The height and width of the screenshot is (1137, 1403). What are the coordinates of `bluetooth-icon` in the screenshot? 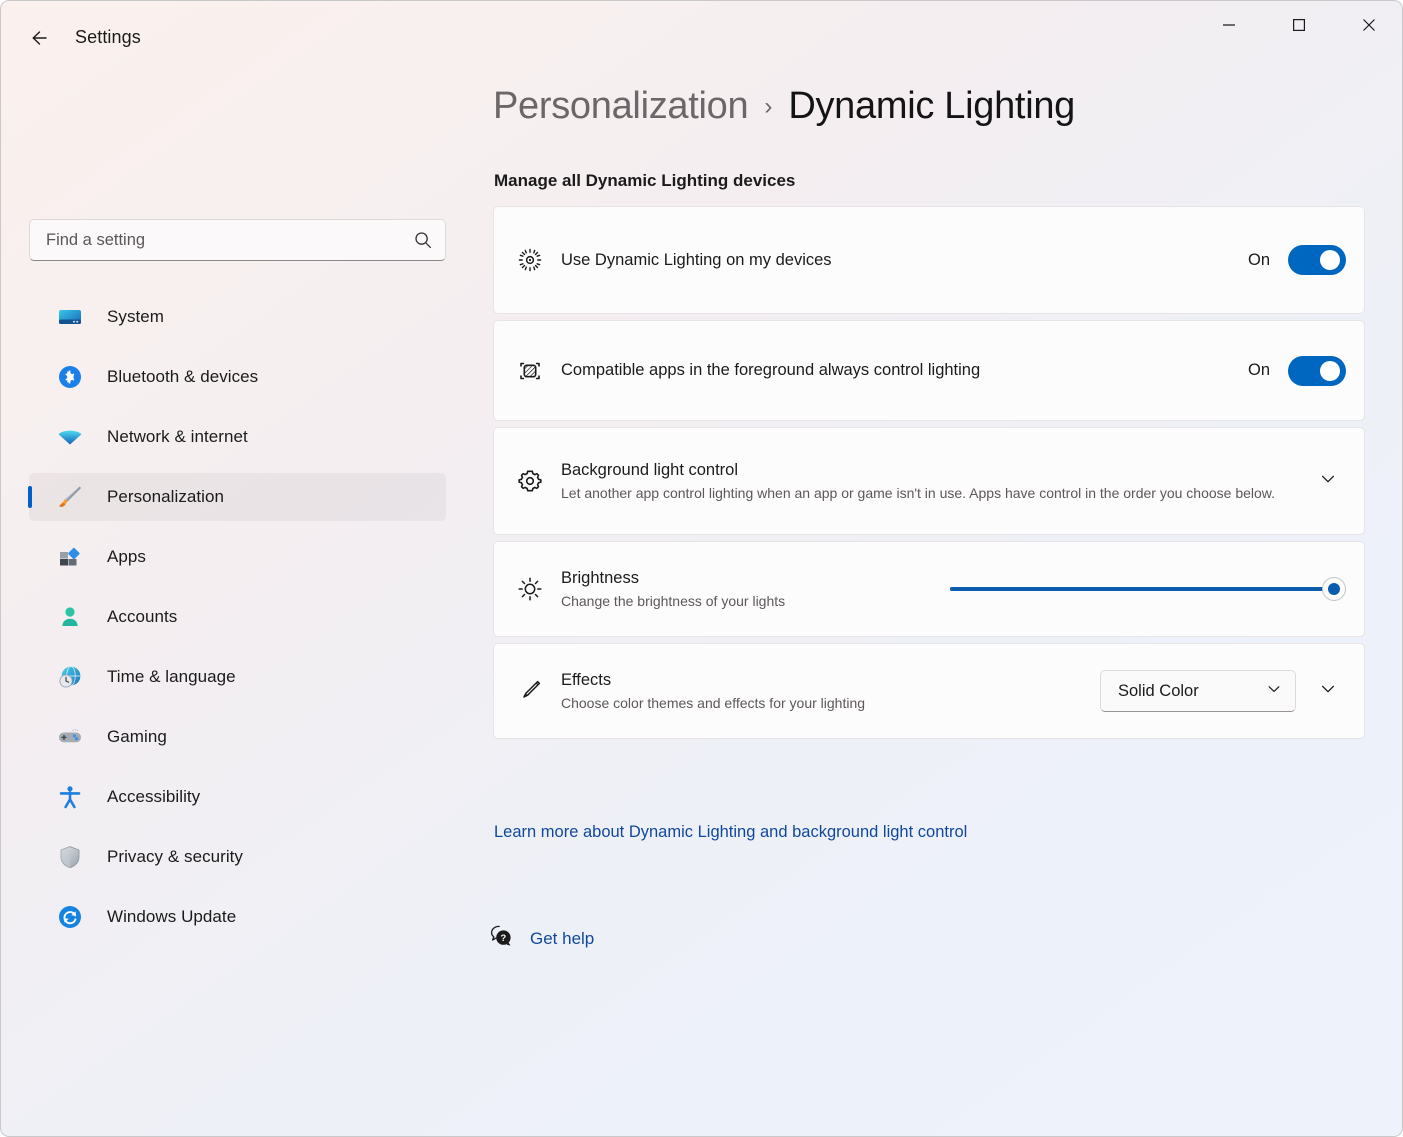 It's located at (70, 377).